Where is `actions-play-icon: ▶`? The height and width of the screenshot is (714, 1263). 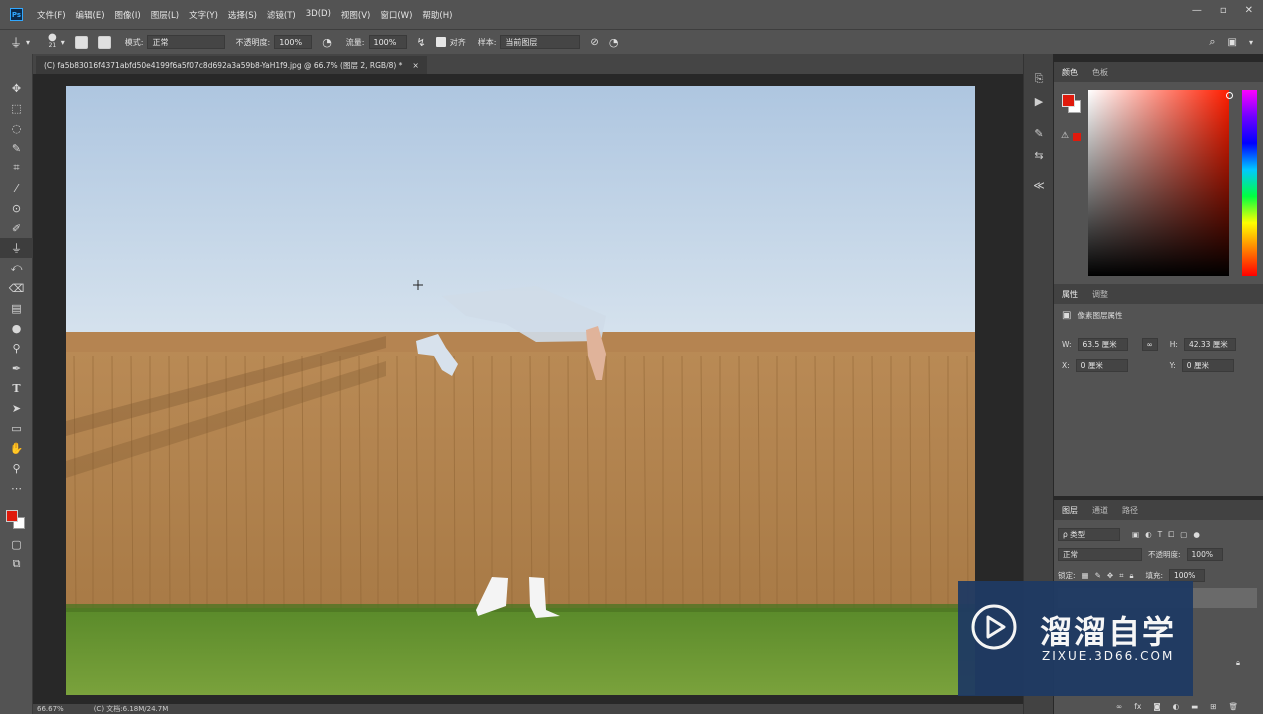
actions-play-icon: ▶ is located at coordinates (1039, 101).